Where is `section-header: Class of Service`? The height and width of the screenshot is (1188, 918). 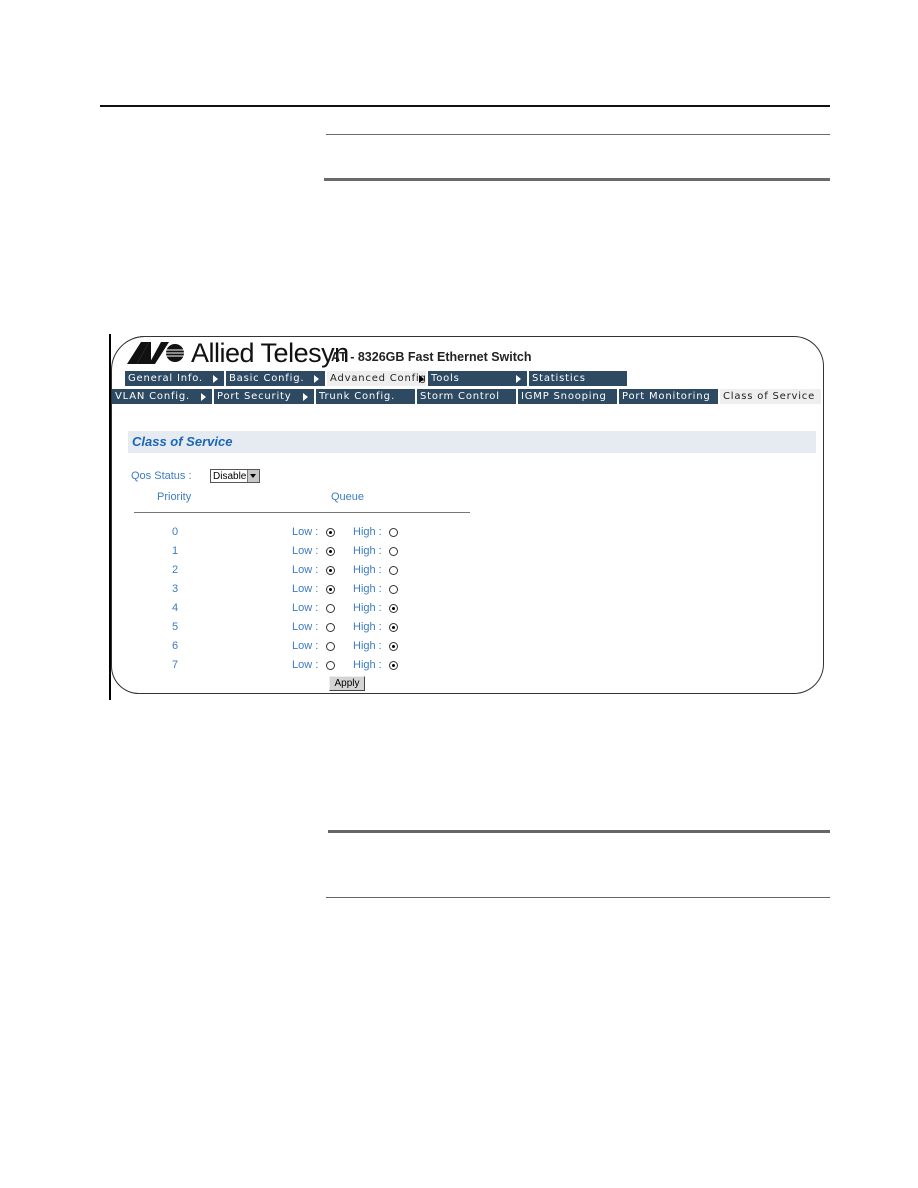
section-header: Class of Service is located at coordinates (472, 442).